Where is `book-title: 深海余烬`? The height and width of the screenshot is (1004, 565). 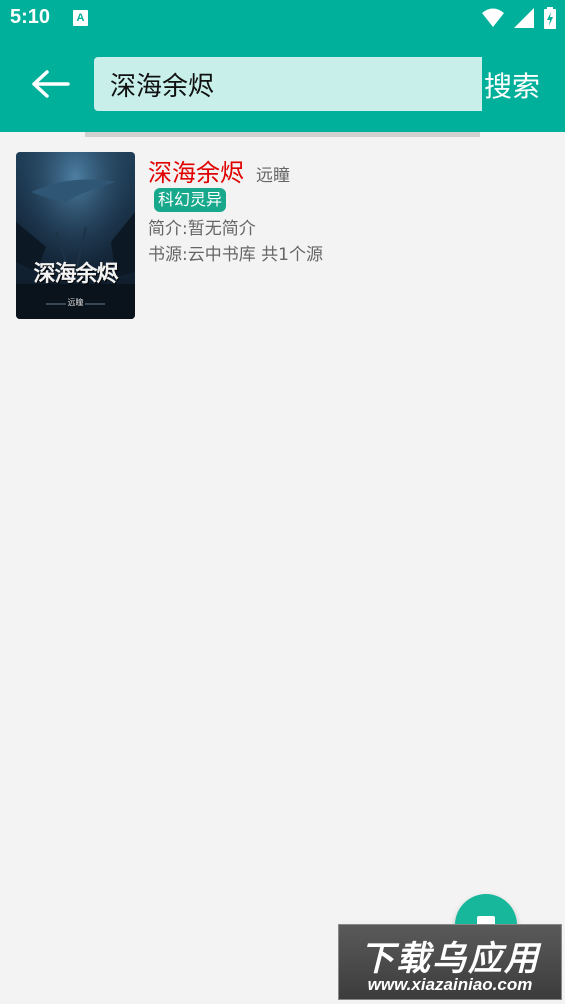 book-title: 深海余烬 is located at coordinates (196, 173).